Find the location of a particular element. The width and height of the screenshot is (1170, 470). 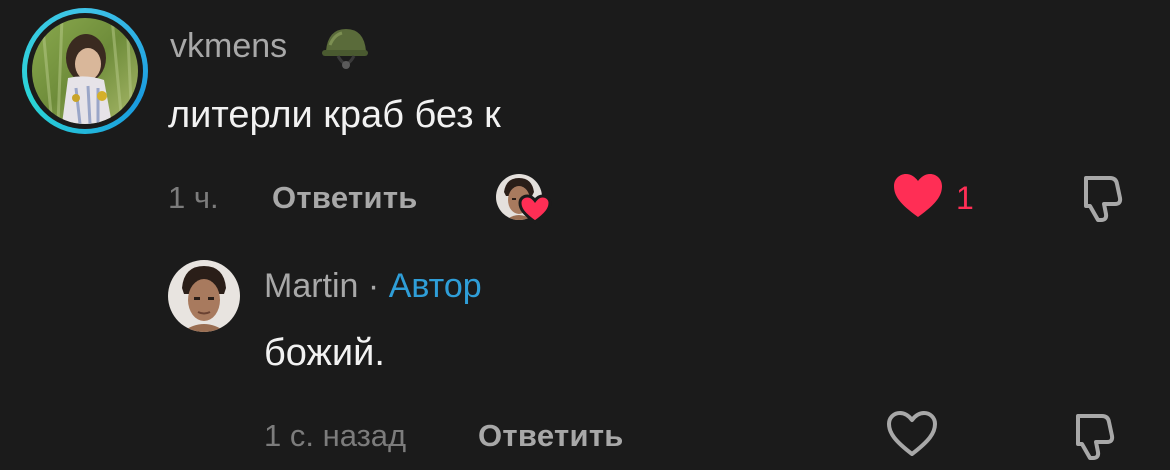

creator-liked-badge is located at coordinates (525, 199).